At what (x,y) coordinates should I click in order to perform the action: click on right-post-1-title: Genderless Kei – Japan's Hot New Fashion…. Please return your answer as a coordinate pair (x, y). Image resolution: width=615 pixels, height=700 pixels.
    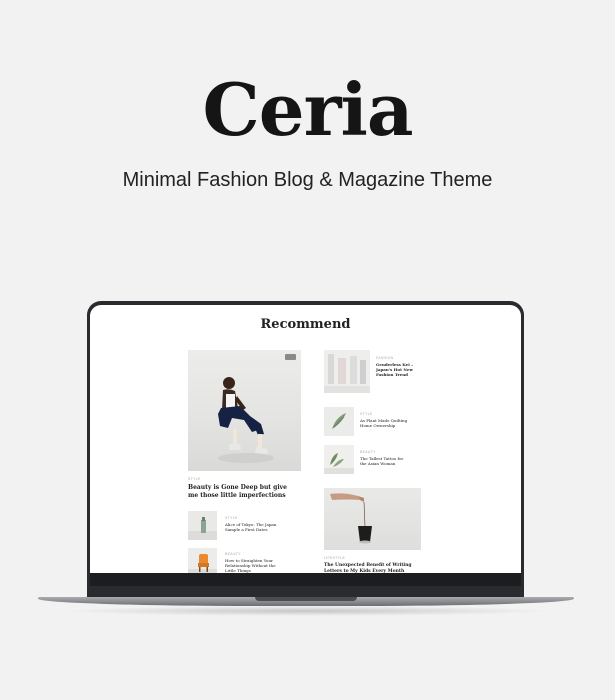
    Looking at the image, I should click on (400, 370).